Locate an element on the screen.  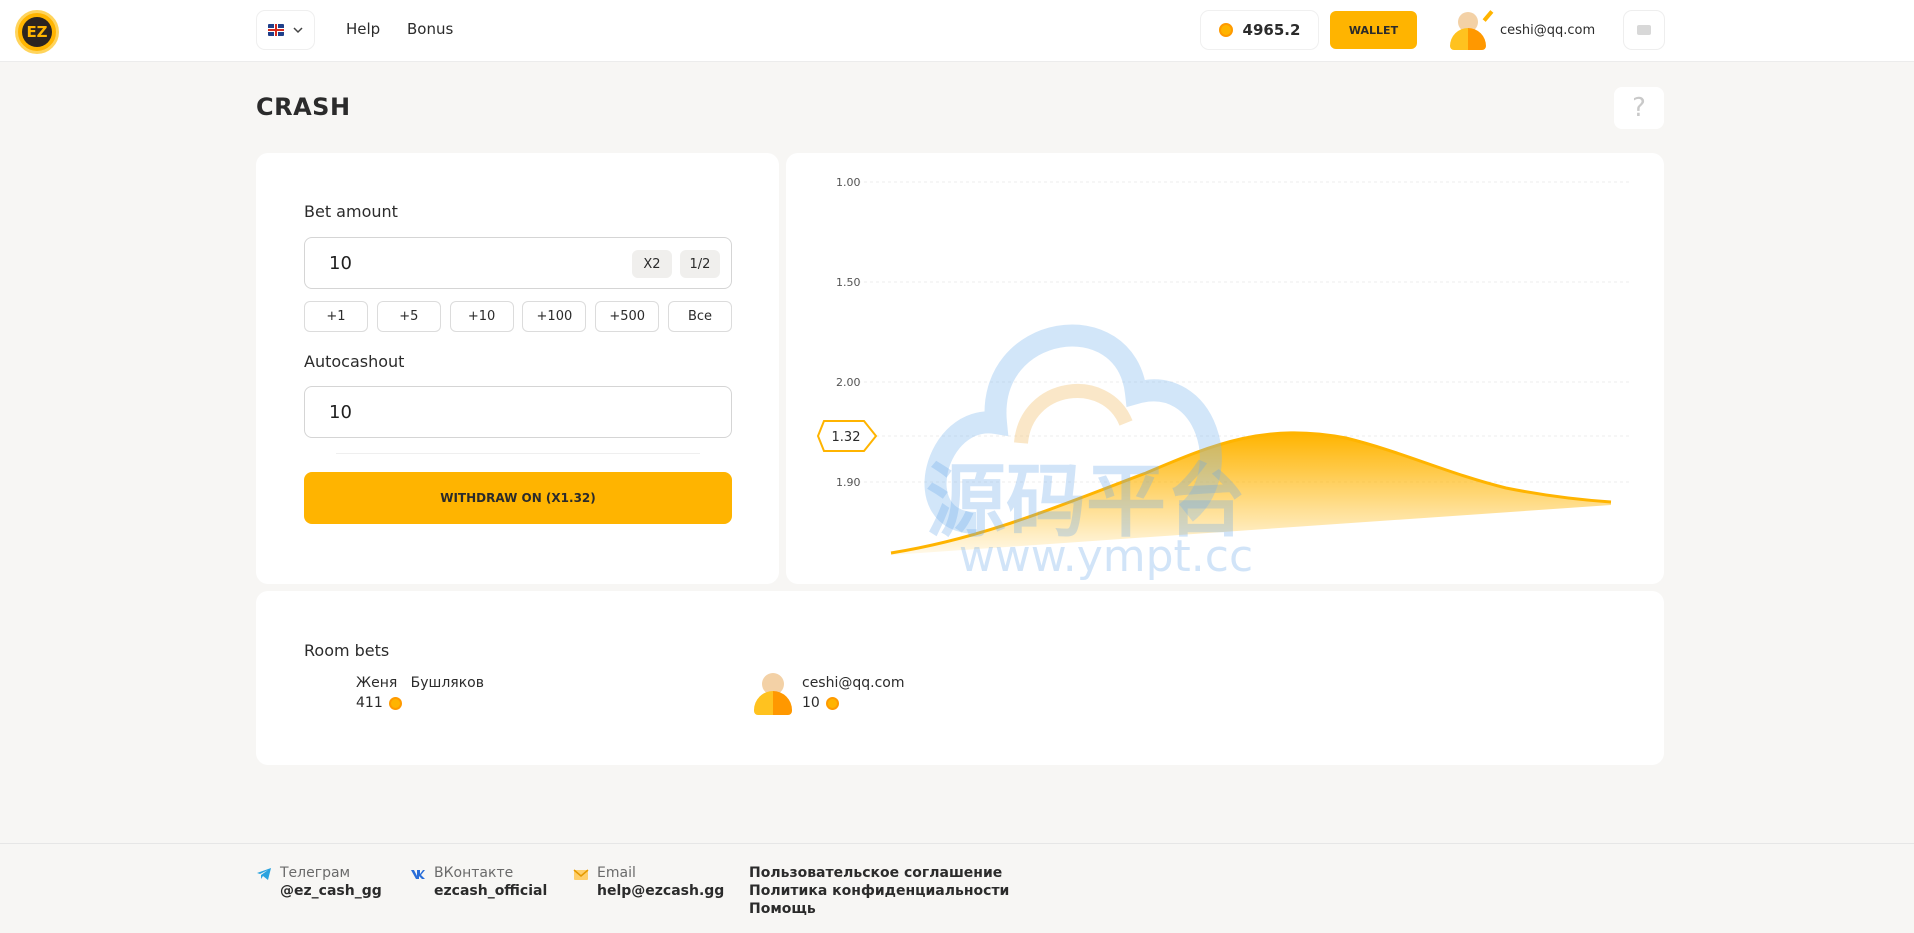
balance-value: 4965.2 is located at coordinates (1271, 30).